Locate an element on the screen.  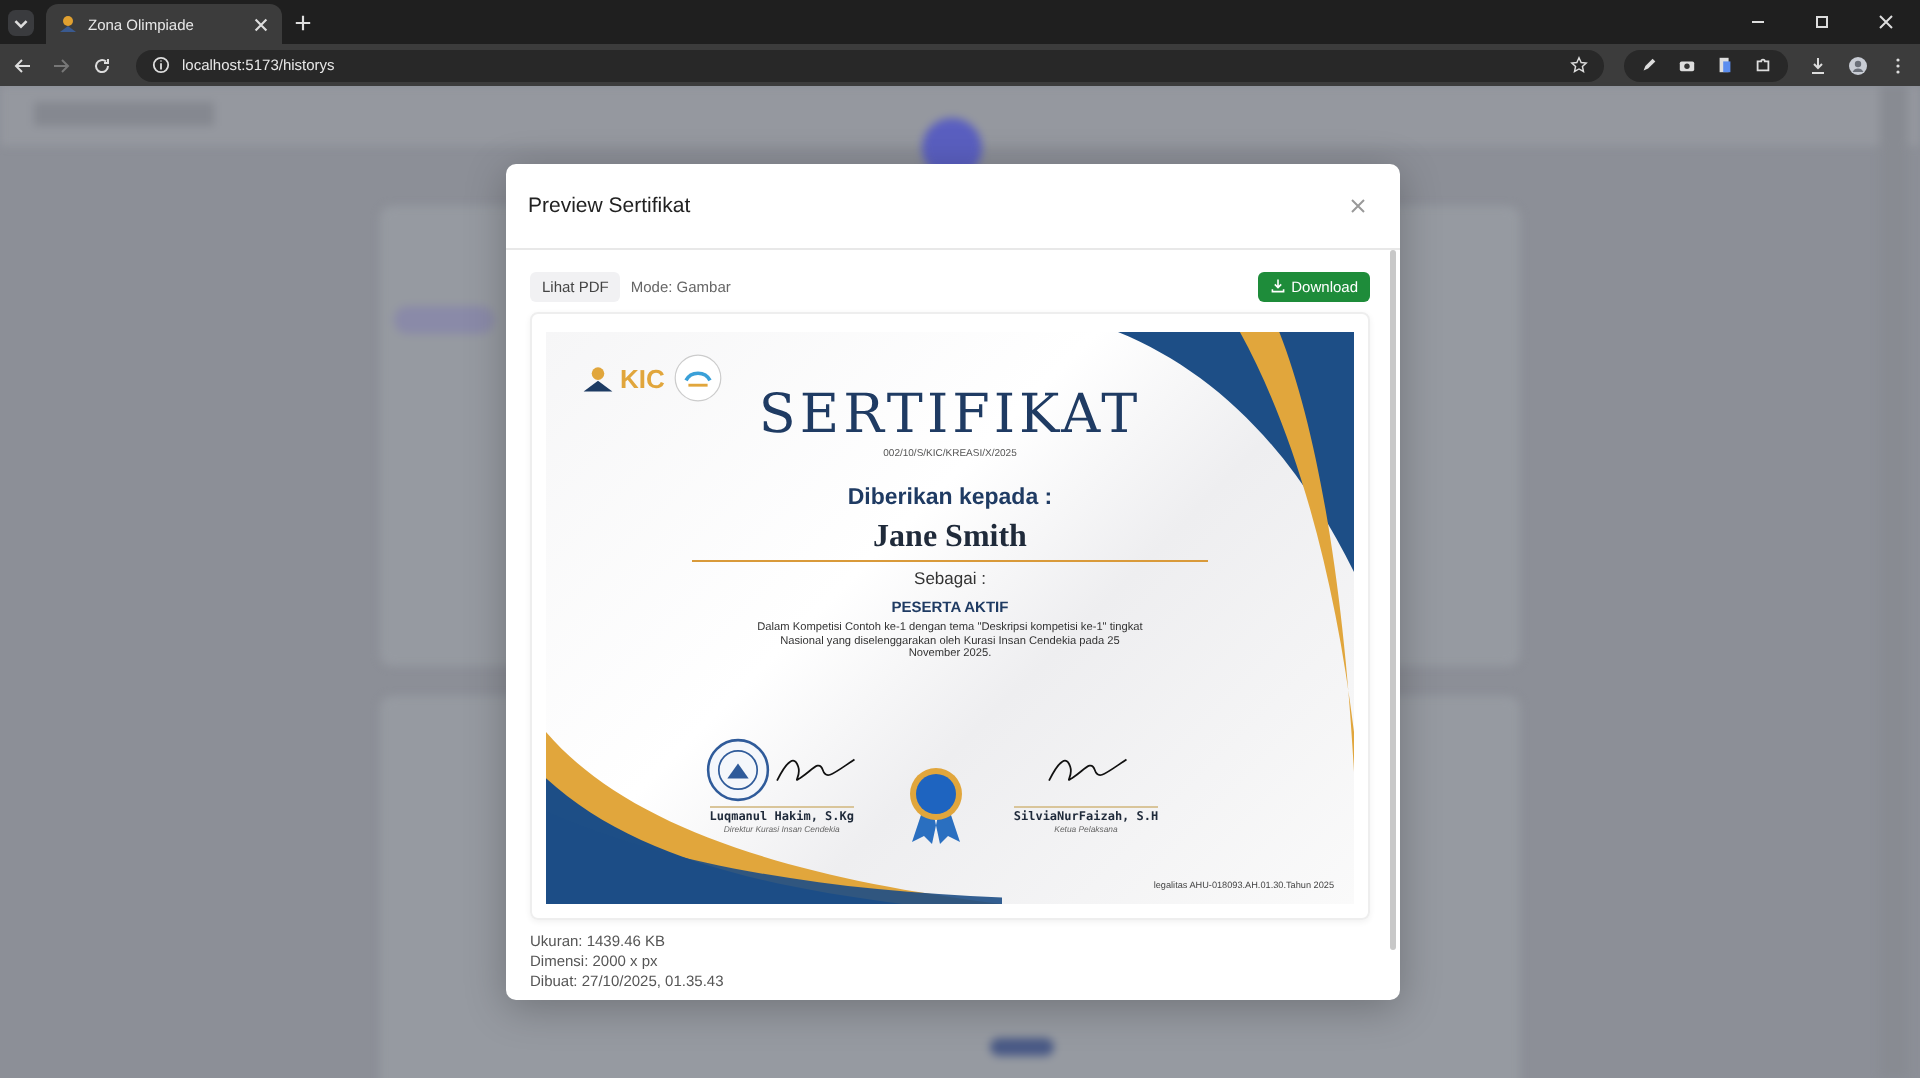
avatar-icon is located at coordinates (1858, 65).